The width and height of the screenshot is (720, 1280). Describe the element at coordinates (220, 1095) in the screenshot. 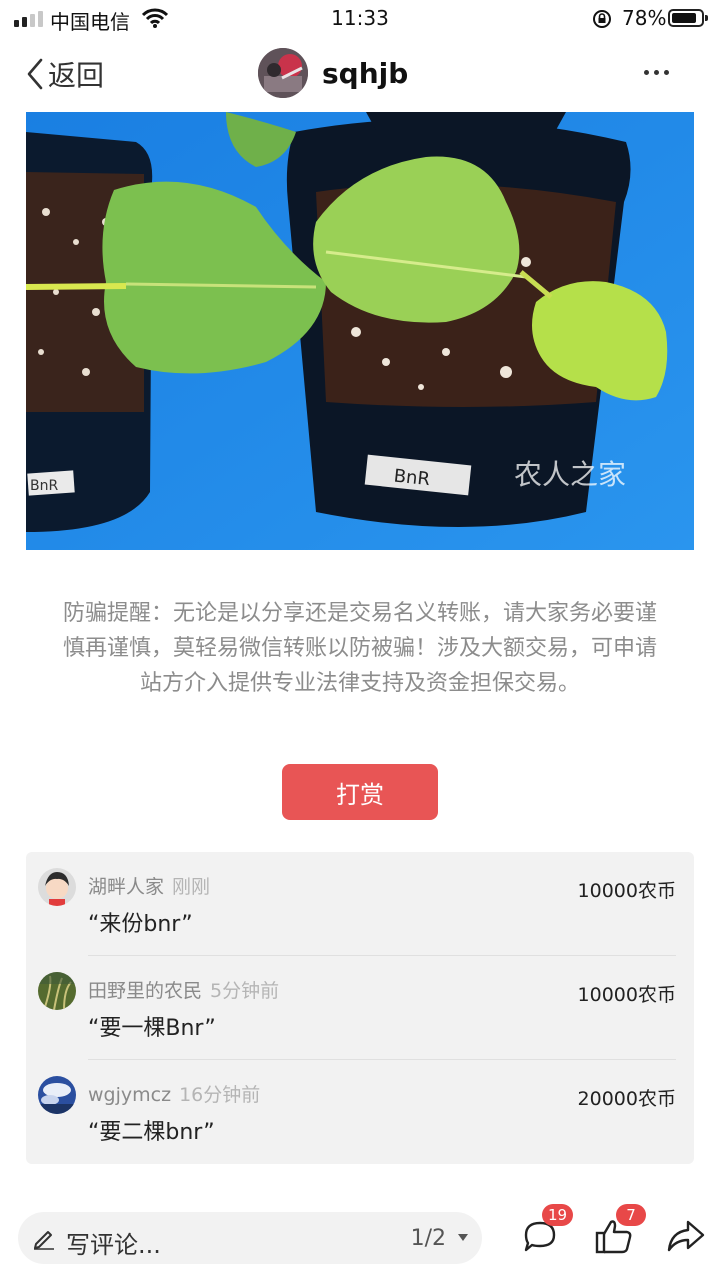

I see `tip-time: 16分钟前` at that location.